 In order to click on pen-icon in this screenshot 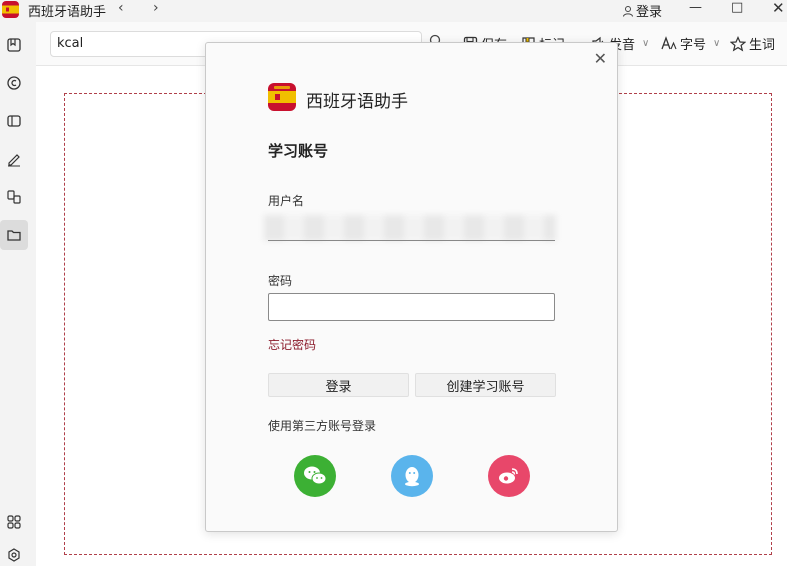, I will do `click(14, 160)`.